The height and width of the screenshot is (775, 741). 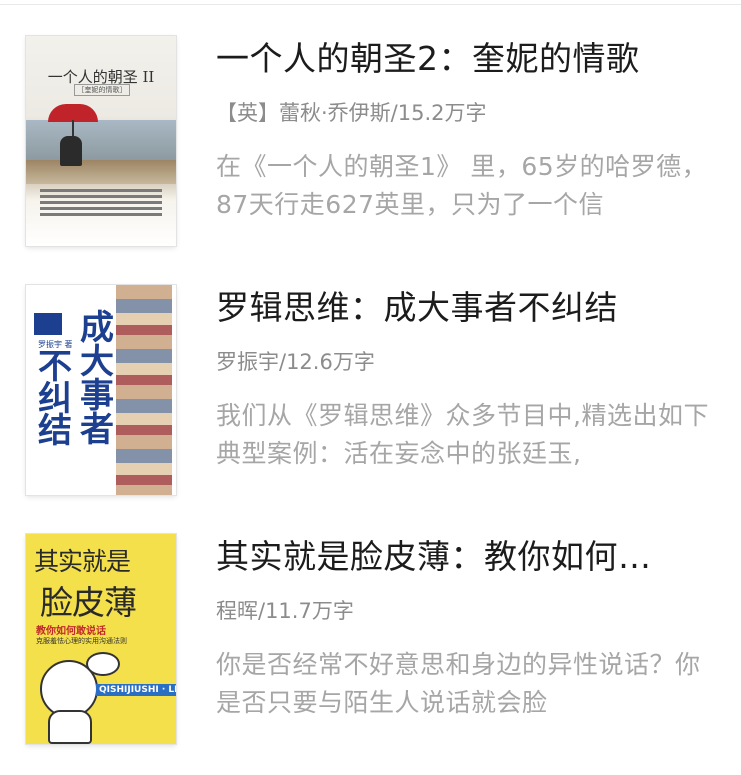 I want to click on book-title: 罗辑思维：成大事者不纠结, so click(x=417, y=307).